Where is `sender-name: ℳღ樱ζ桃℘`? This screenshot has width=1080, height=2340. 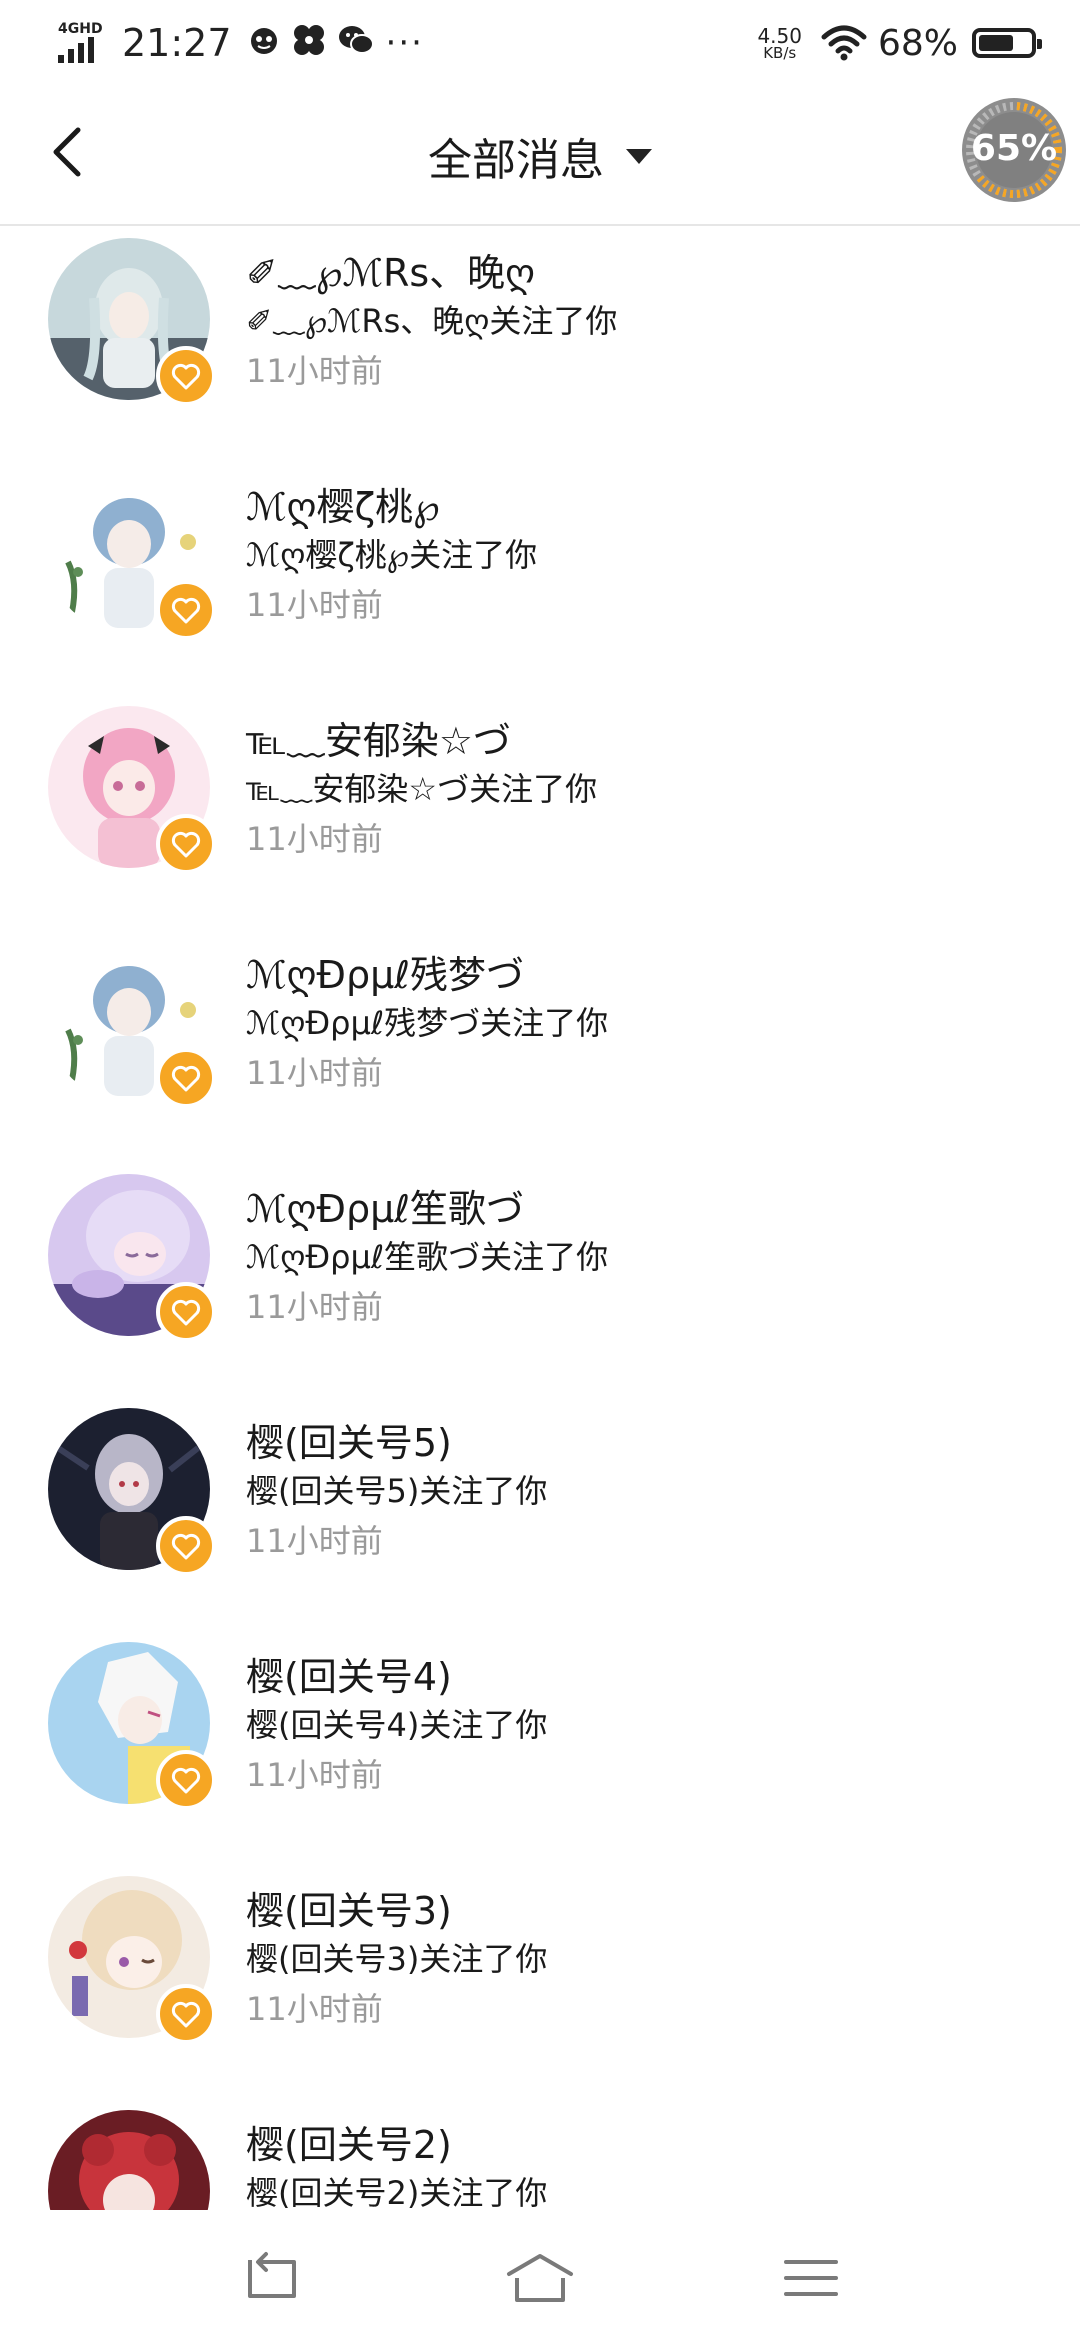
sender-name: ℳღ樱ζ桃℘ is located at coordinates (343, 507).